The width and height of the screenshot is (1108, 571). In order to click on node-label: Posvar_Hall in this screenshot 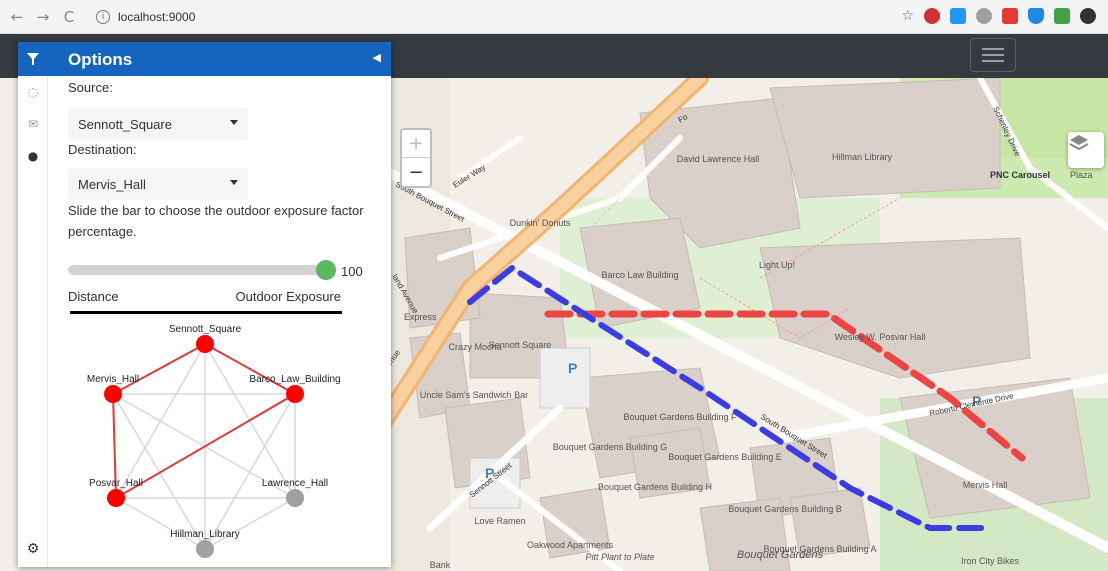, I will do `click(116, 483)`.